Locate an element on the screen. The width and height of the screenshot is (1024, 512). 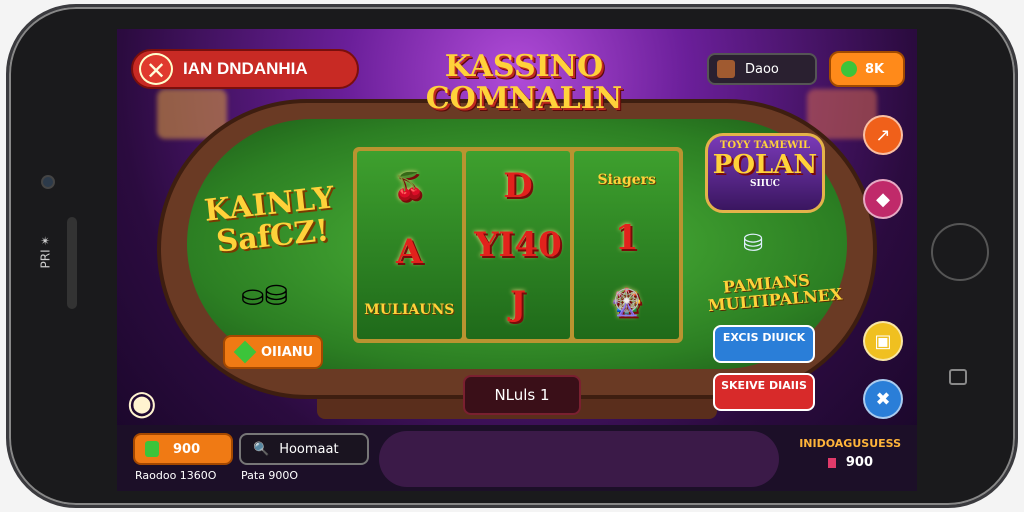
right-stat: 900 is located at coordinates (850, 462).